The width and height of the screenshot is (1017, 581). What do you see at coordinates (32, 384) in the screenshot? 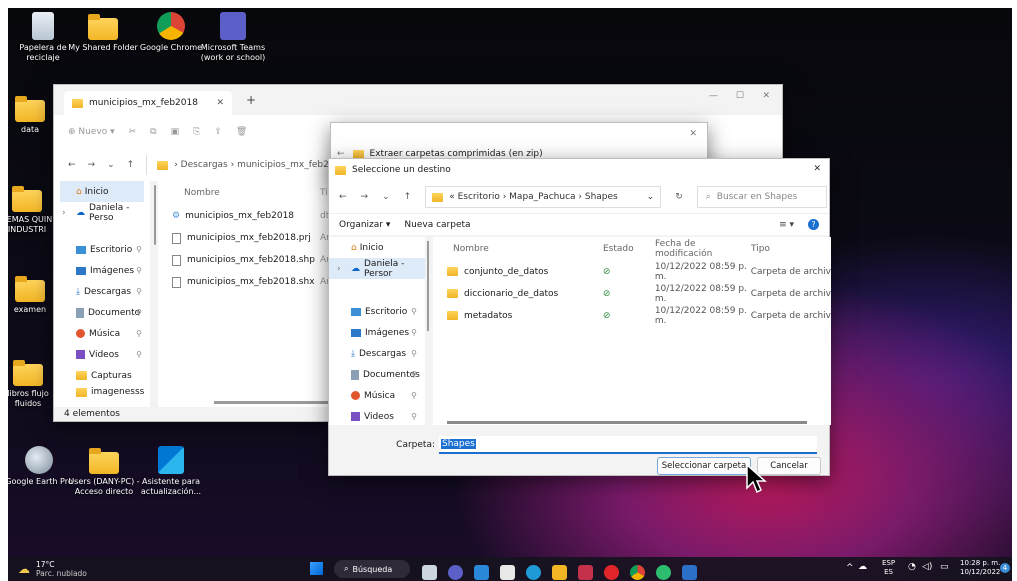
I see `desktop-icon-libros: libros flujo fluidos` at bounding box center [32, 384].